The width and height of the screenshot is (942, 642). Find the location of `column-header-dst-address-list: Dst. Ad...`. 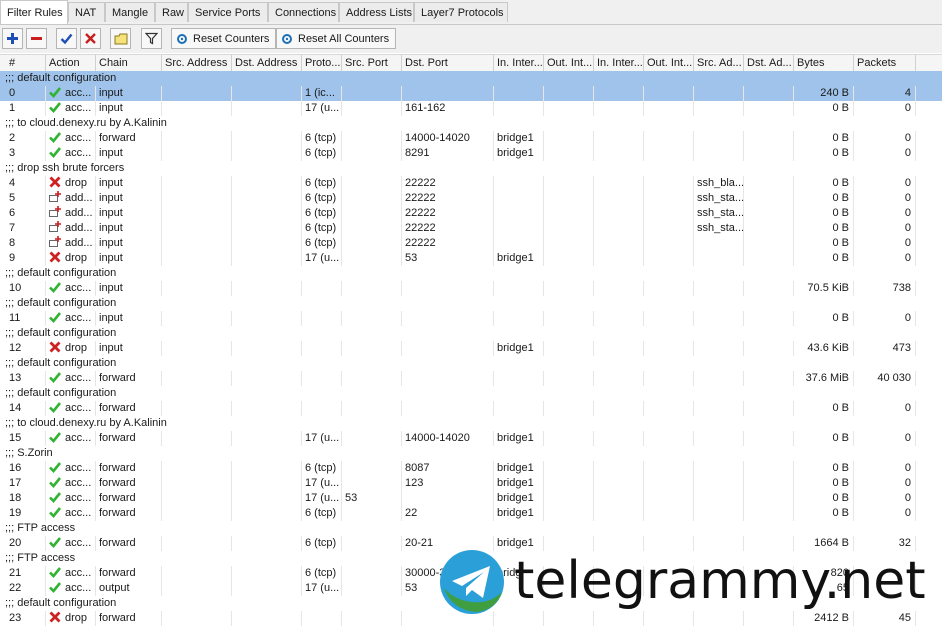

column-header-dst-address-list: Dst. Ad... is located at coordinates (769, 63).